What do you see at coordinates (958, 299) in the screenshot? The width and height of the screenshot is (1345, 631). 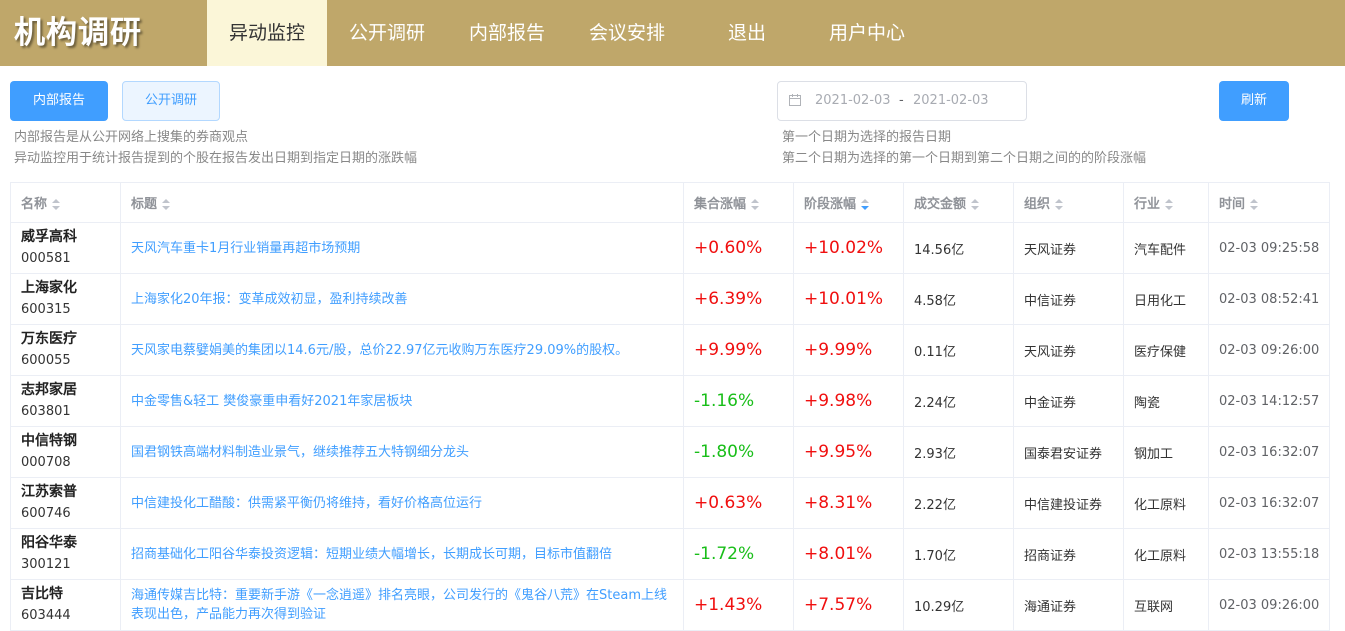 I see `amount-cell: 4.58亿` at bounding box center [958, 299].